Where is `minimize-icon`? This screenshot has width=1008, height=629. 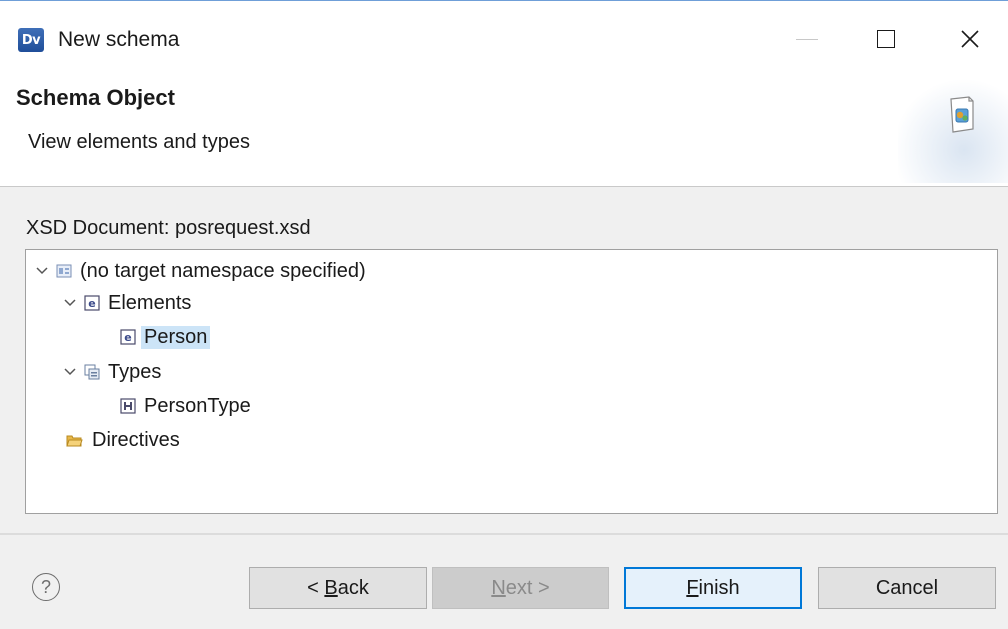 minimize-icon is located at coordinates (807, 39).